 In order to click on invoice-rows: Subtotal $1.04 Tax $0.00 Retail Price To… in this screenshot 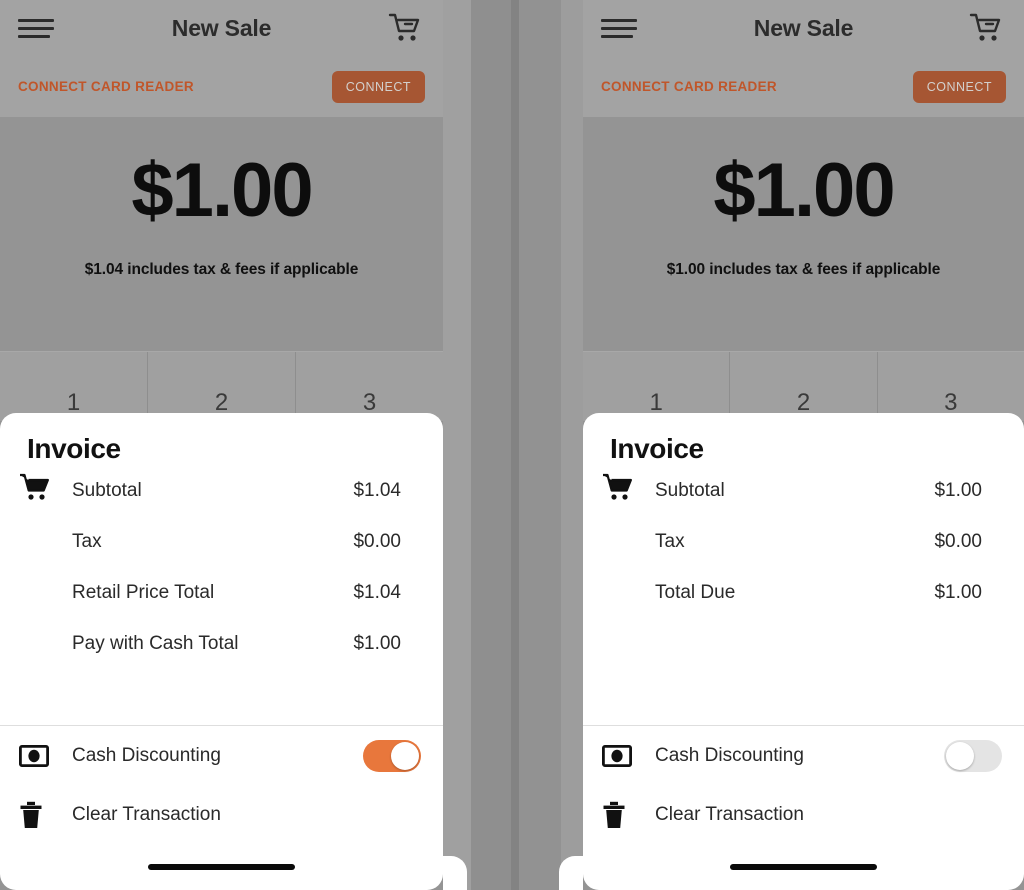, I will do `click(221, 572)`.